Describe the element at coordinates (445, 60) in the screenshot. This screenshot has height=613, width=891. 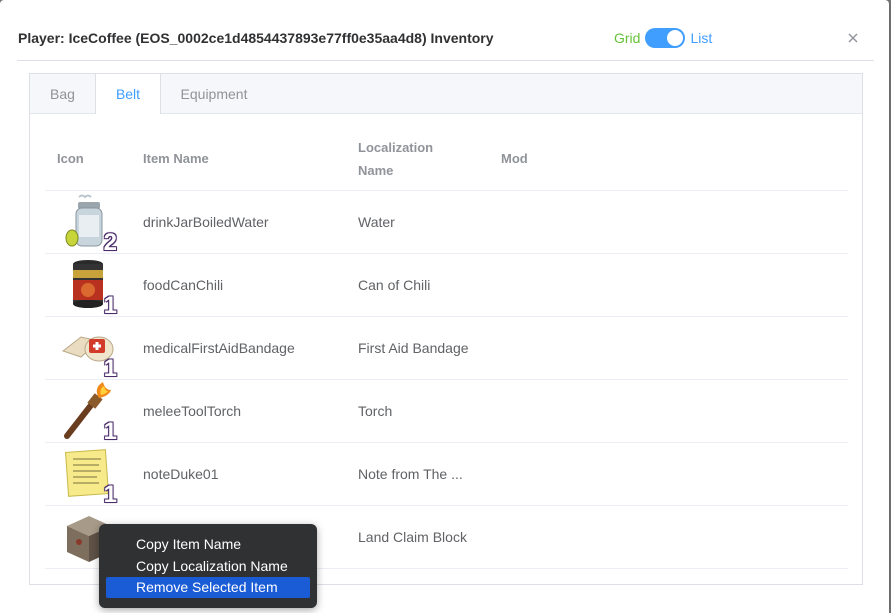
I see `header-divider` at that location.